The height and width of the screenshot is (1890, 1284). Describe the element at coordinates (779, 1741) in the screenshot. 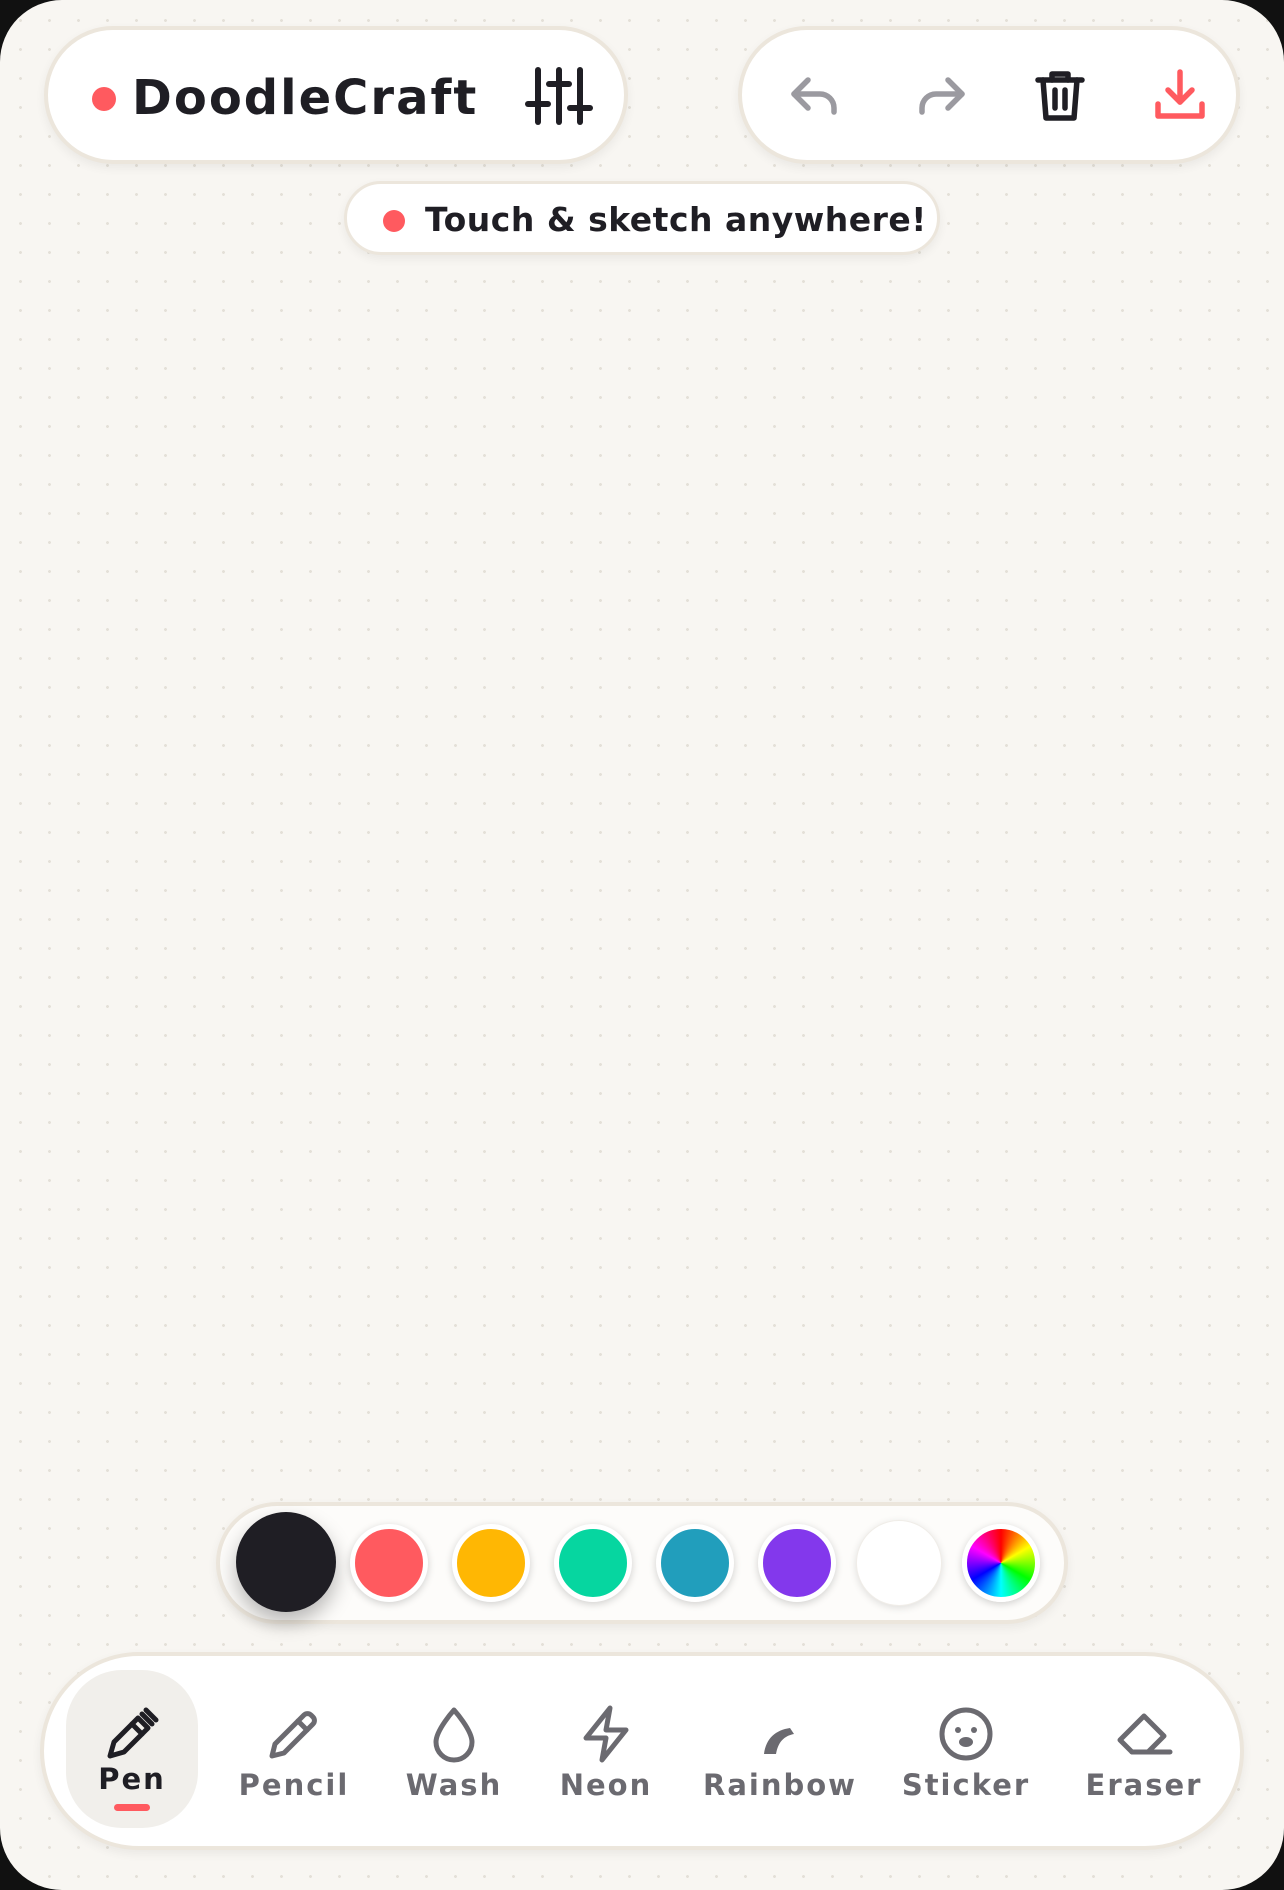

I see `rainbow-icon` at that location.